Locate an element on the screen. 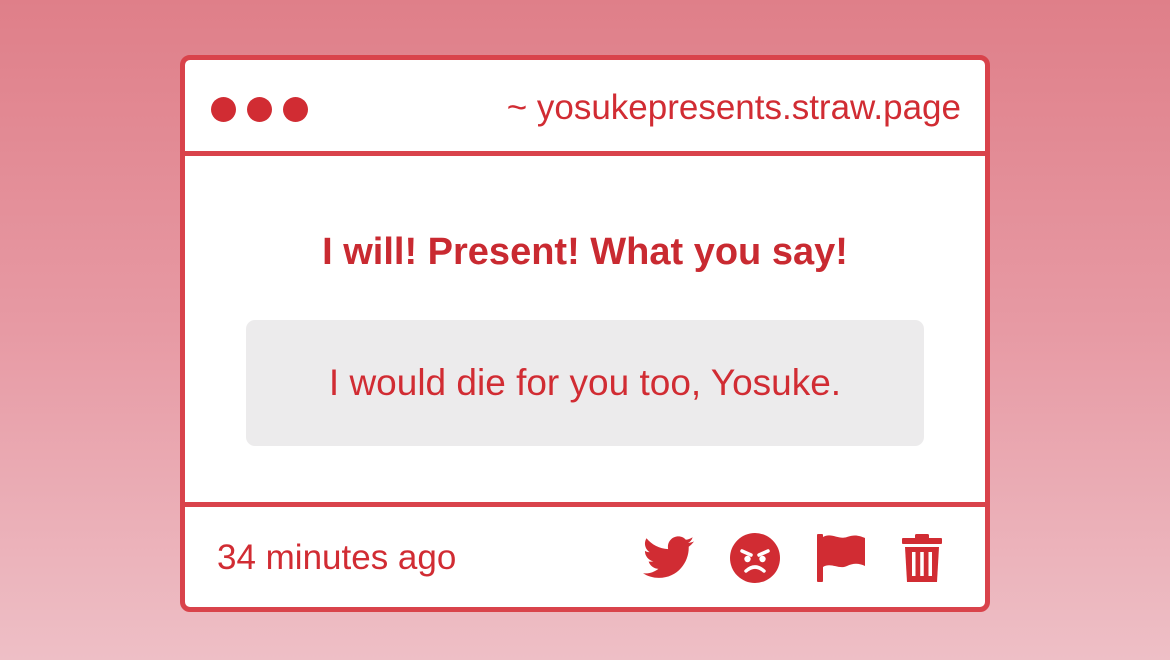 The width and height of the screenshot is (1170, 660). flag-icon is located at coordinates (841, 558).